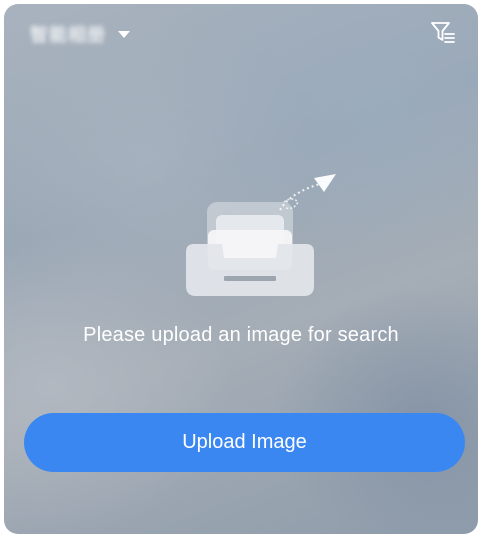 The width and height of the screenshot is (482, 538). What do you see at coordinates (241, 335) in the screenshot?
I see `empty-state-message: Please upload an image for search` at bounding box center [241, 335].